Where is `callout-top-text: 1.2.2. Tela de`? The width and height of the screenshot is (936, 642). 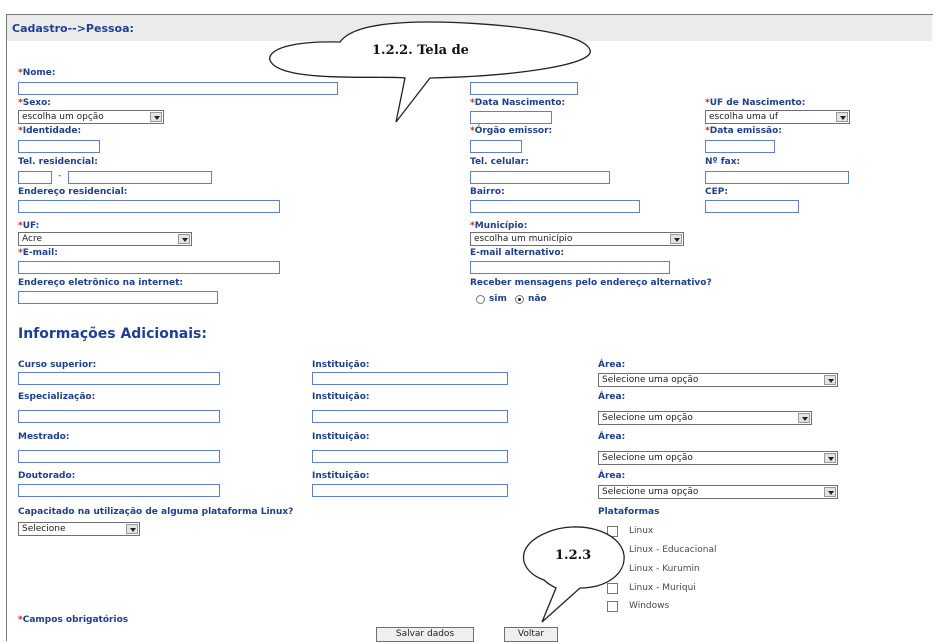 callout-top-text: 1.2.2. Tela de is located at coordinates (420, 50).